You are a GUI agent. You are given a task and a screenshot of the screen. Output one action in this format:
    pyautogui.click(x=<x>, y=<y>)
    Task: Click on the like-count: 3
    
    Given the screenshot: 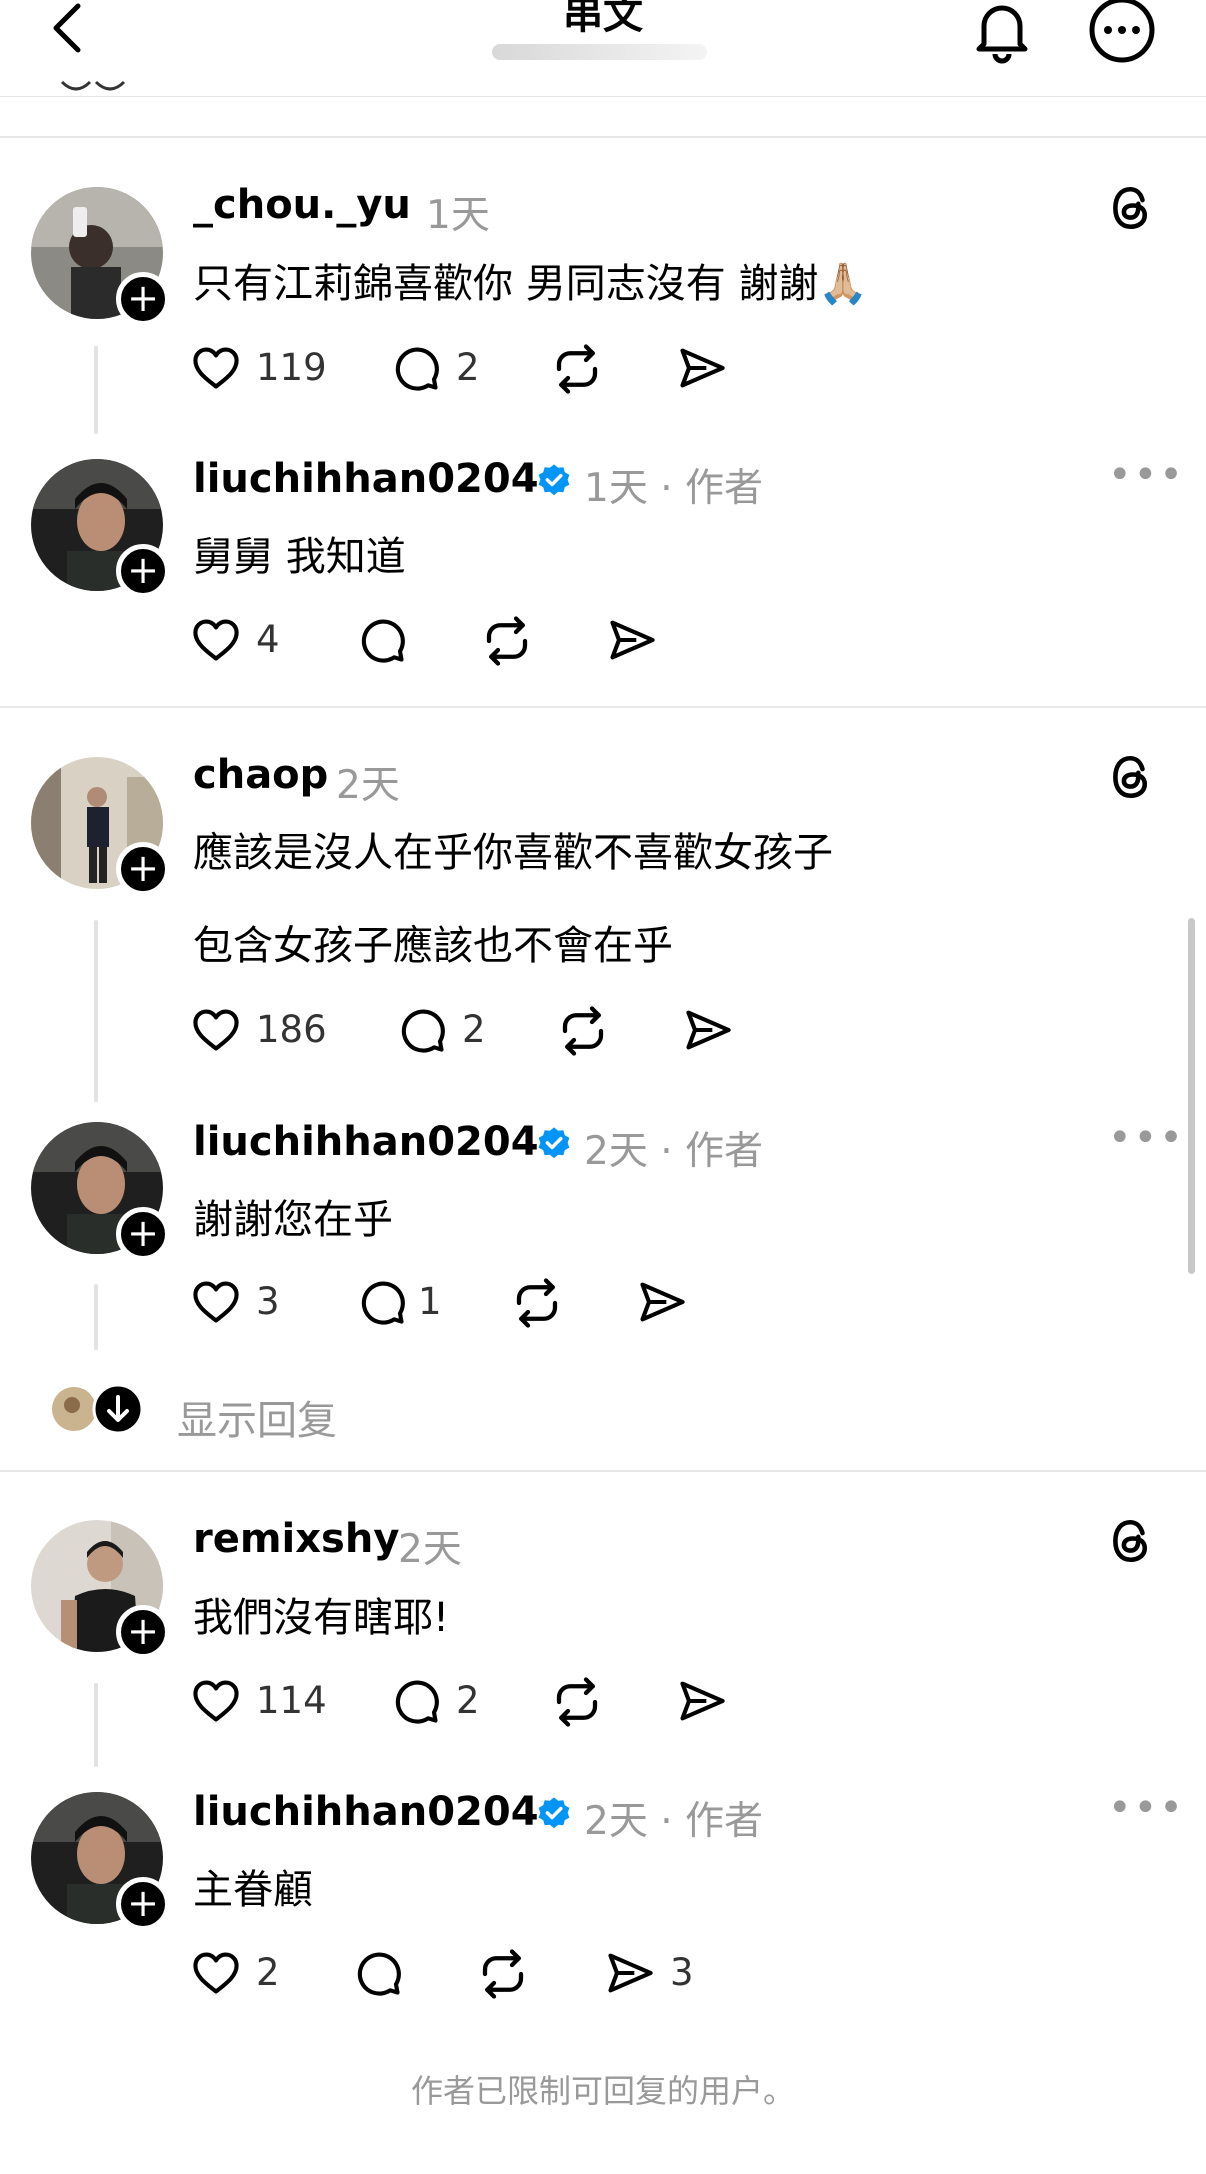 What is the action you would take?
    pyautogui.click(x=268, y=1301)
    